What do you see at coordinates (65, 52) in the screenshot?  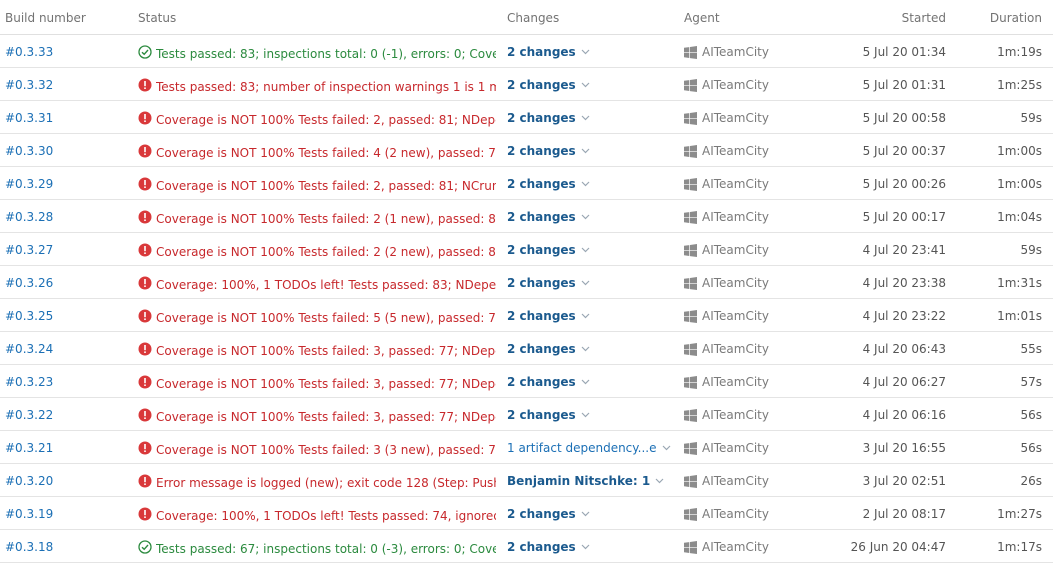 I see `build-number-link: #0.3.33` at bounding box center [65, 52].